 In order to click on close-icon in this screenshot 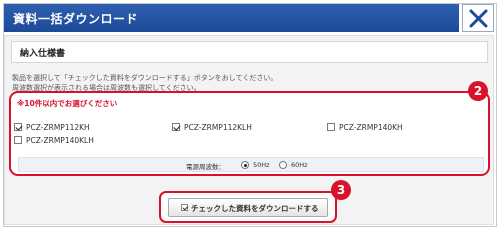, I will do `click(478, 18)`.